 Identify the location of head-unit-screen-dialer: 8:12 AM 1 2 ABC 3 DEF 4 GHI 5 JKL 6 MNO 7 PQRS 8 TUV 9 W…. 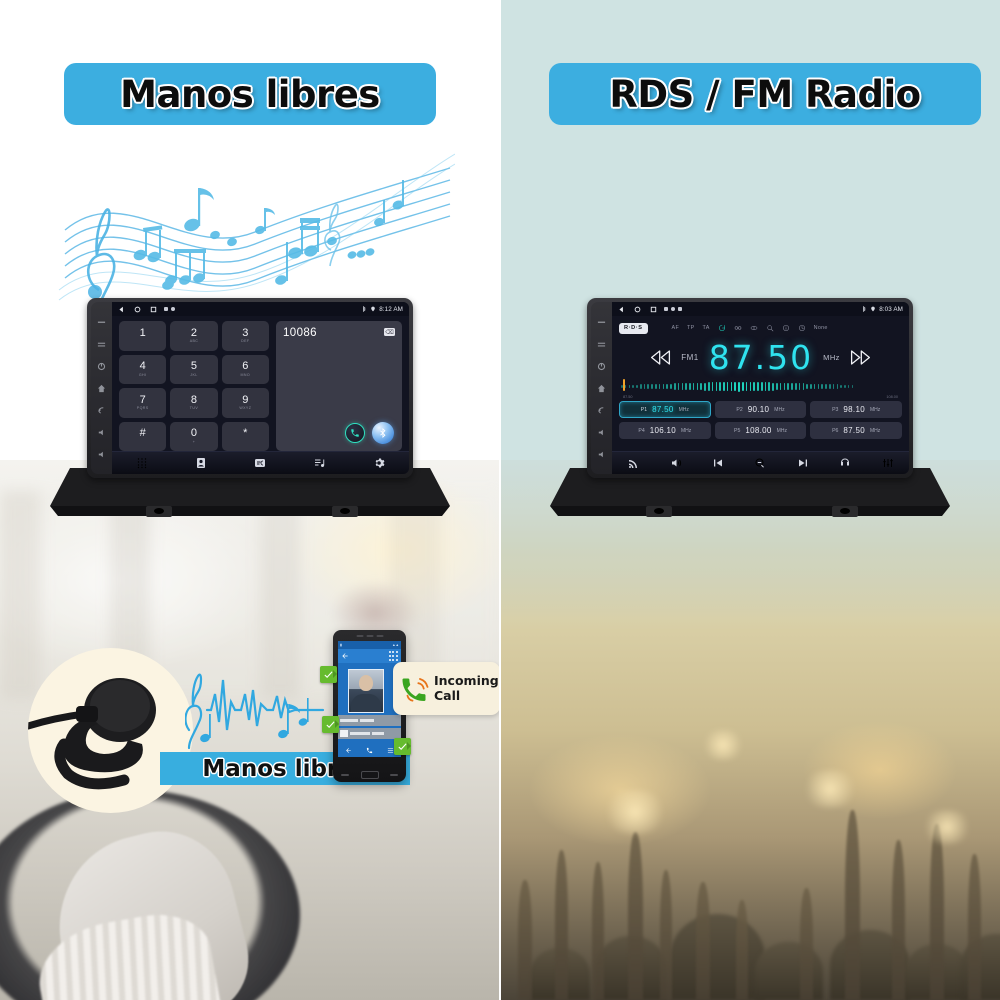
(260, 388).